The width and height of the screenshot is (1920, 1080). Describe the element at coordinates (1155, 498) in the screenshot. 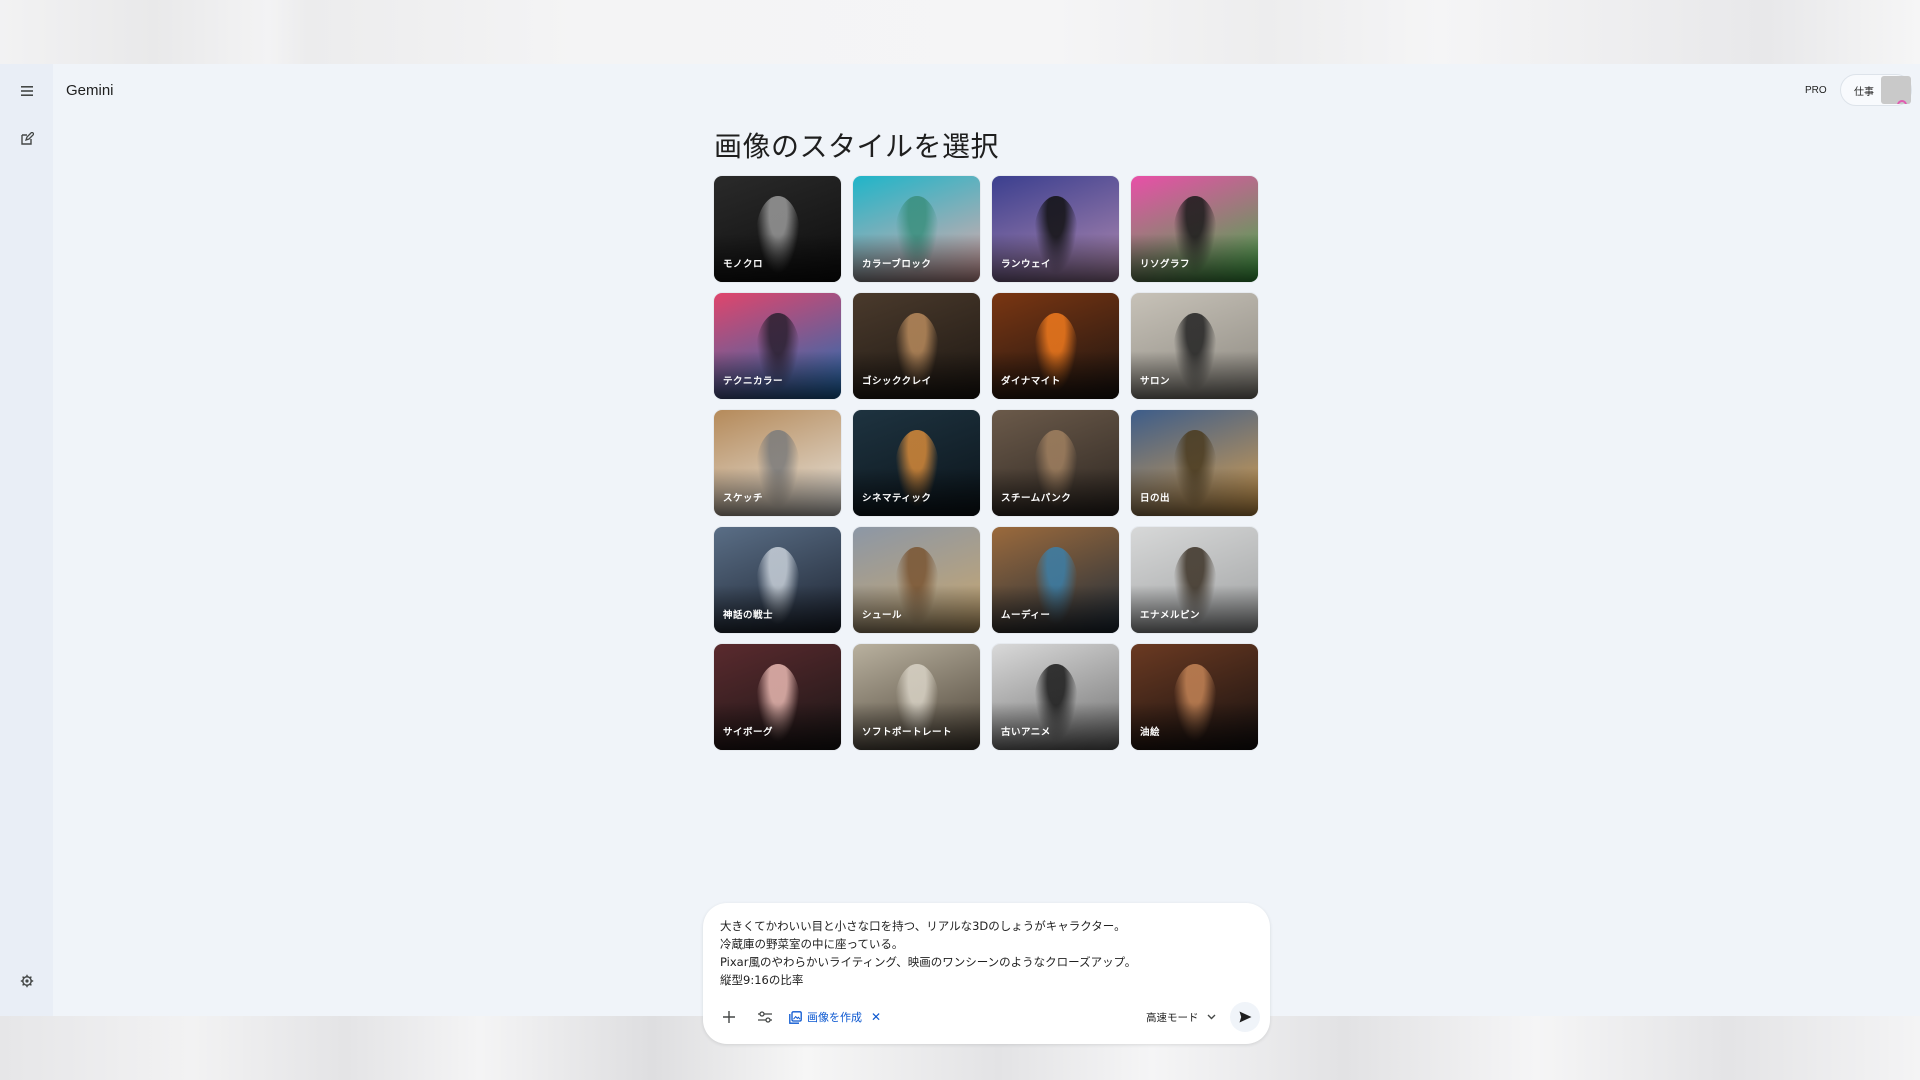

I see `style-card-label: 日の出` at that location.